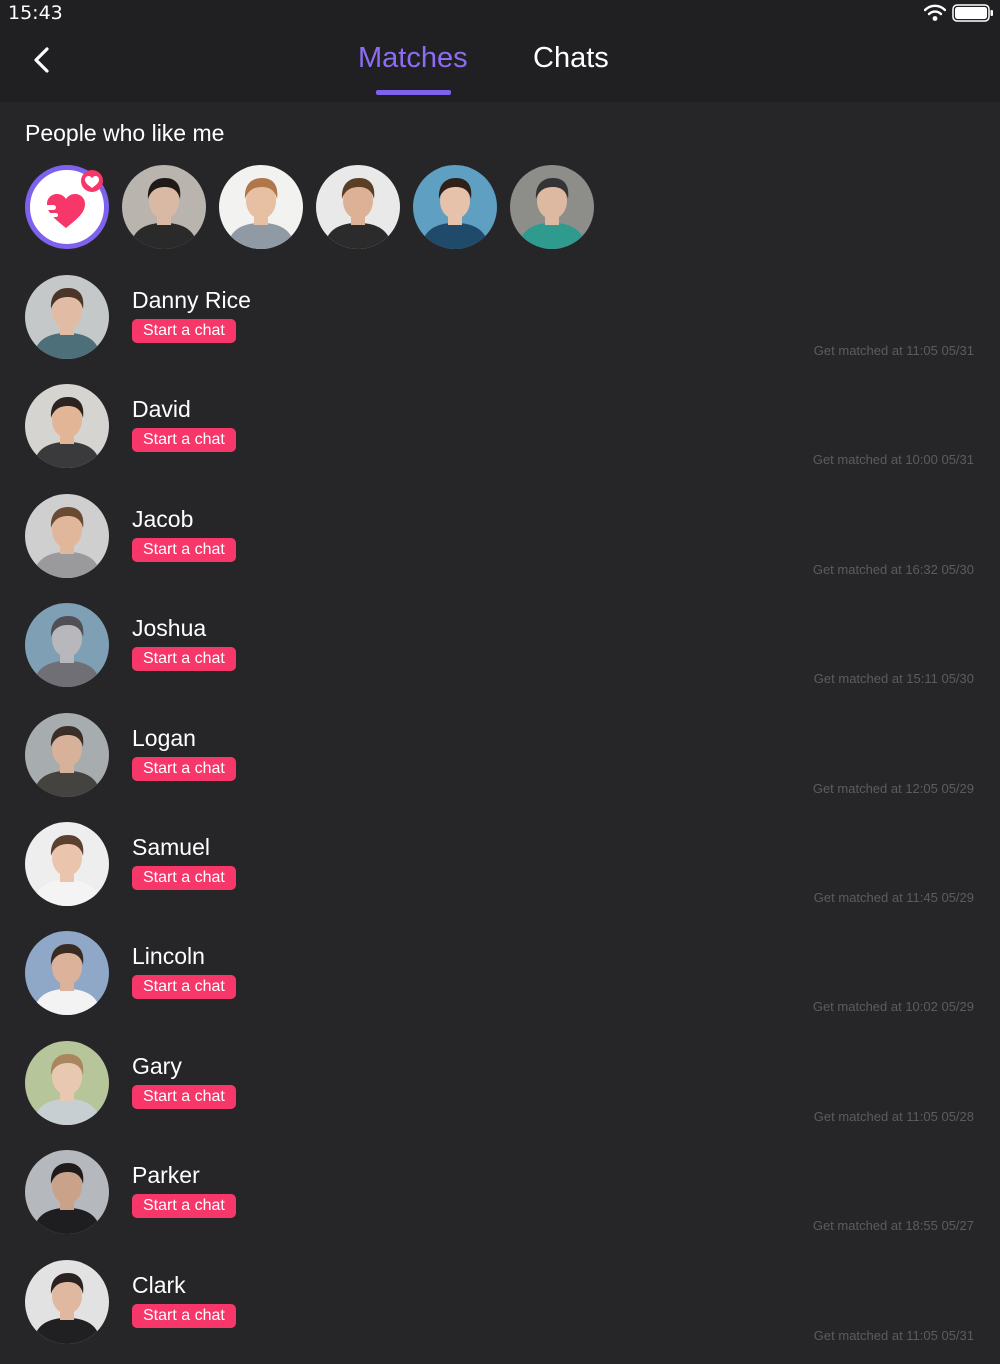 This screenshot has width=1000, height=1364. Describe the element at coordinates (893, 1226) in the screenshot. I see `match-timestamp: Get matched at 18:55 05/27` at that location.